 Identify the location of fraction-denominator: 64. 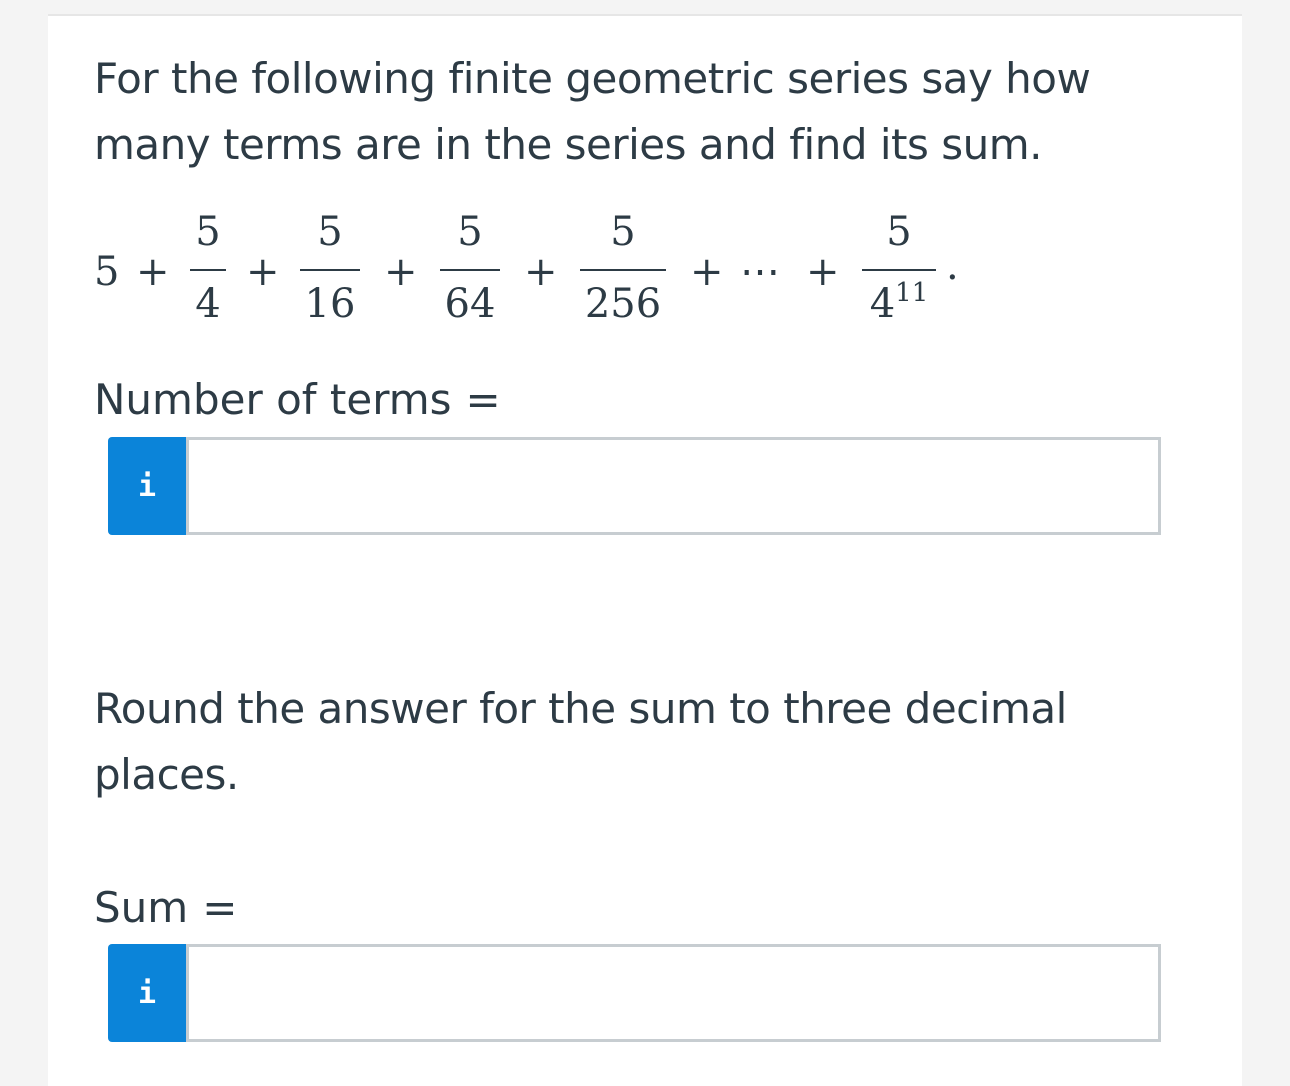
(470, 304).